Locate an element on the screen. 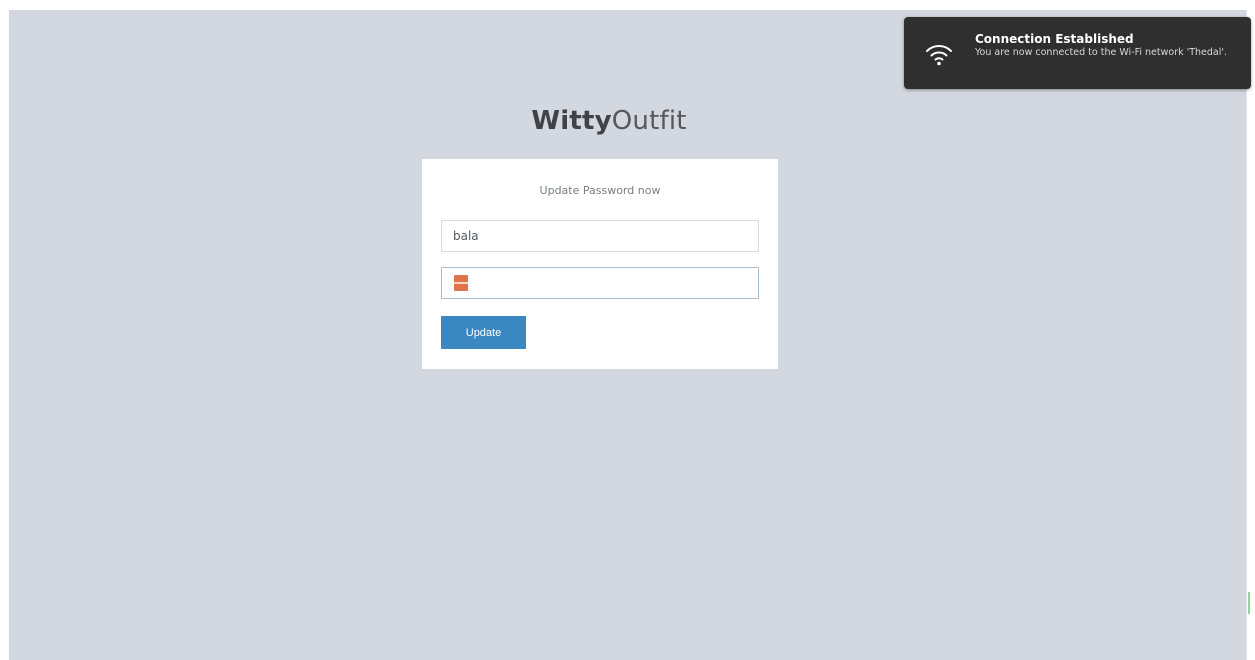 Image resolution: width=1255 pixels, height=660 pixels. logo-bold-text: Witty is located at coordinates (571, 121).